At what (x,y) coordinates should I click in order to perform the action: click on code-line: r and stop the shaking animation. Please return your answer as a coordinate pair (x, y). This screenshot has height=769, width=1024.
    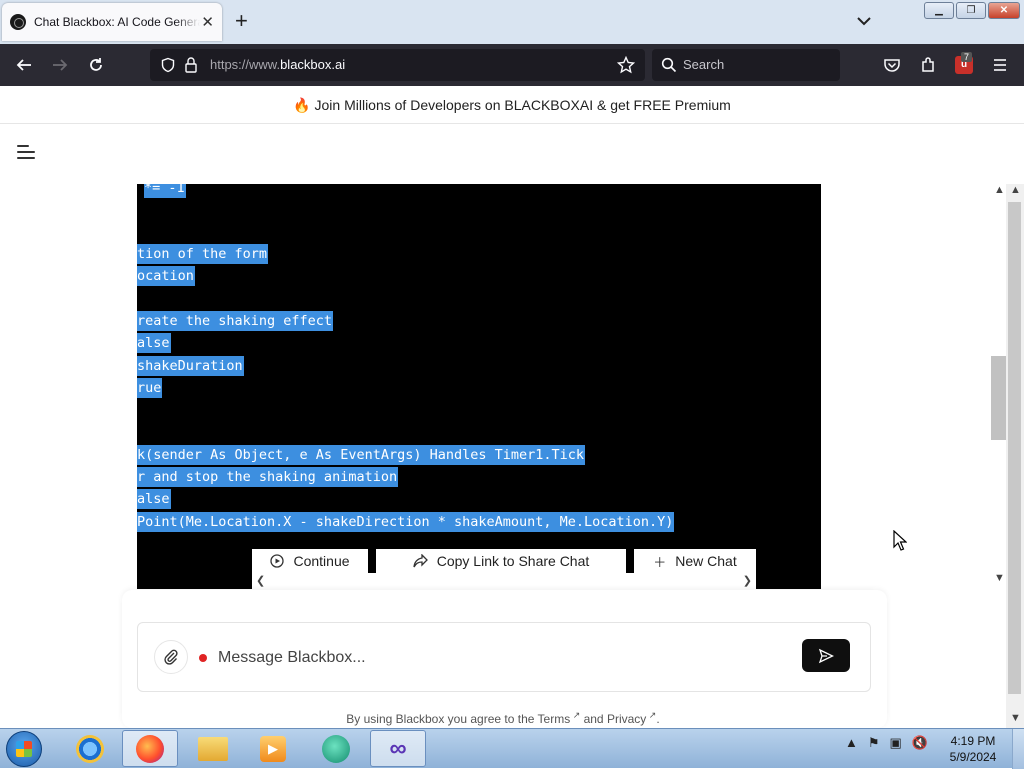
    Looking at the image, I should click on (268, 477).